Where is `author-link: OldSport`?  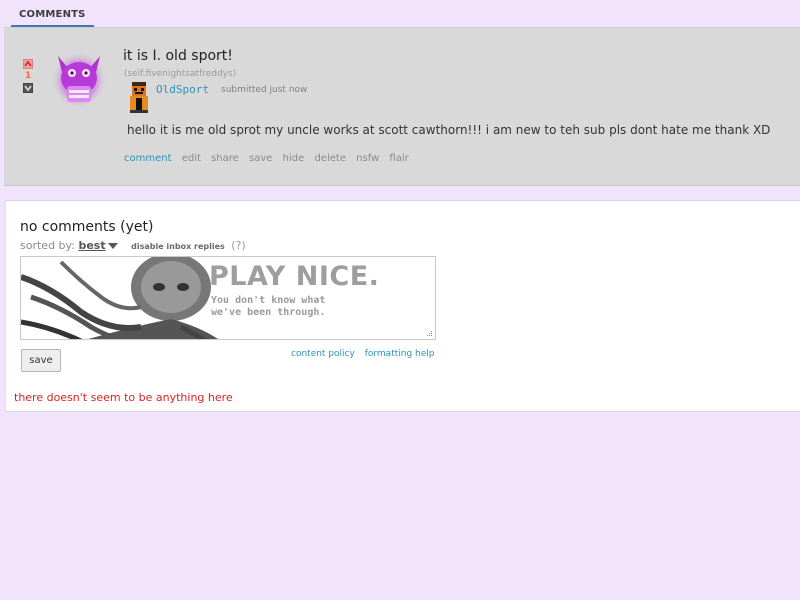
author-link: OldSport is located at coordinates (182, 89).